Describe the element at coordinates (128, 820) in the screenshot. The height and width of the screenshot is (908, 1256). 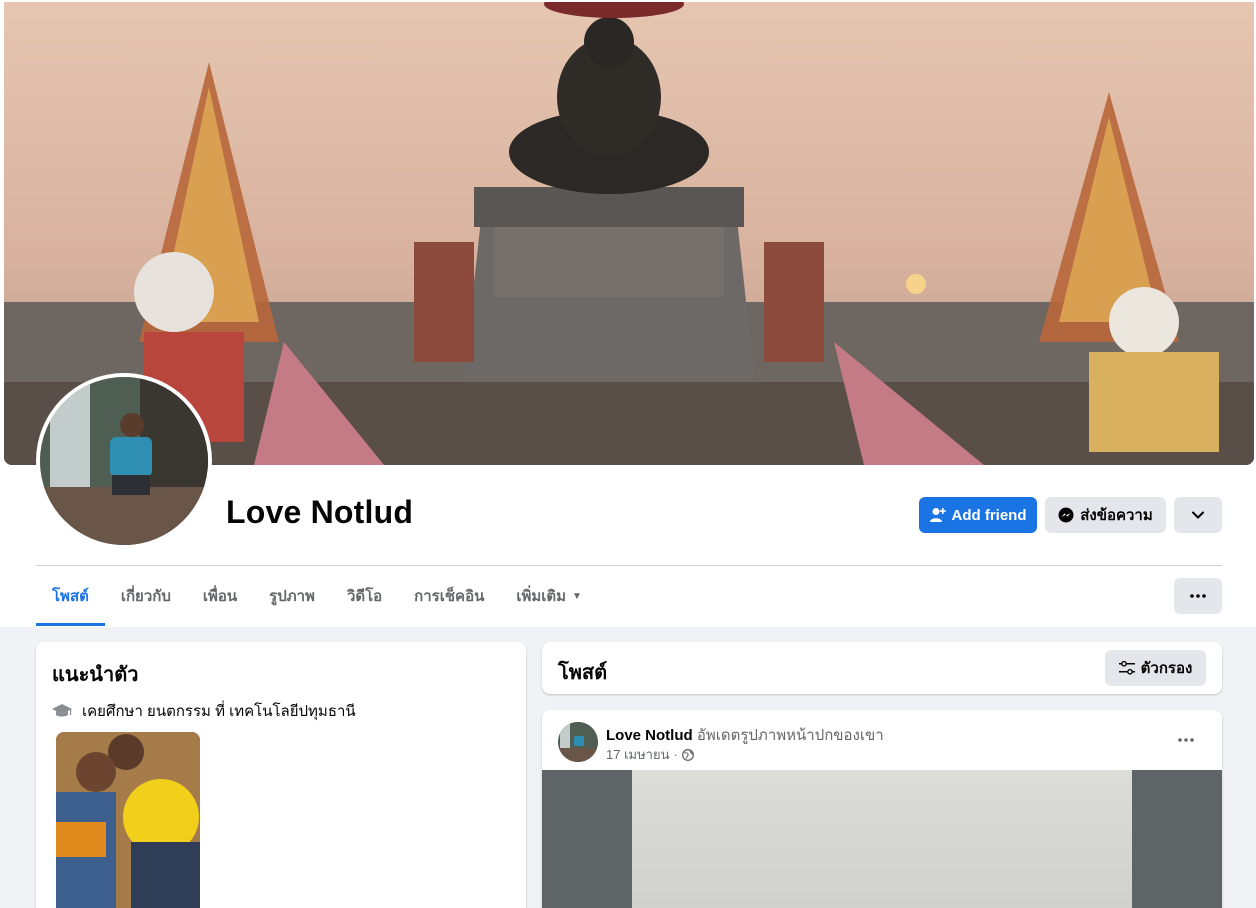
I see `featured-photo` at that location.